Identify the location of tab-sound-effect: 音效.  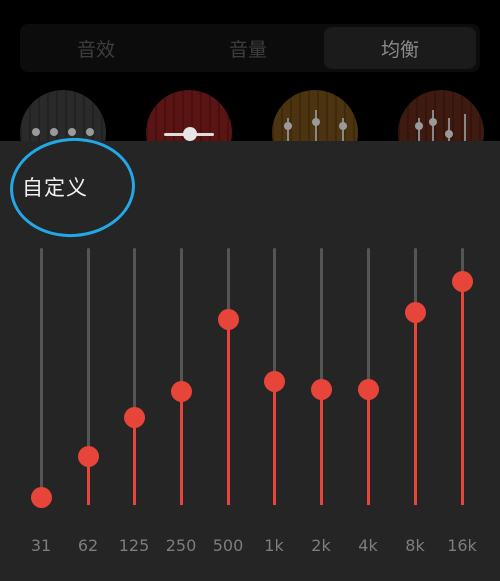
(96, 48).